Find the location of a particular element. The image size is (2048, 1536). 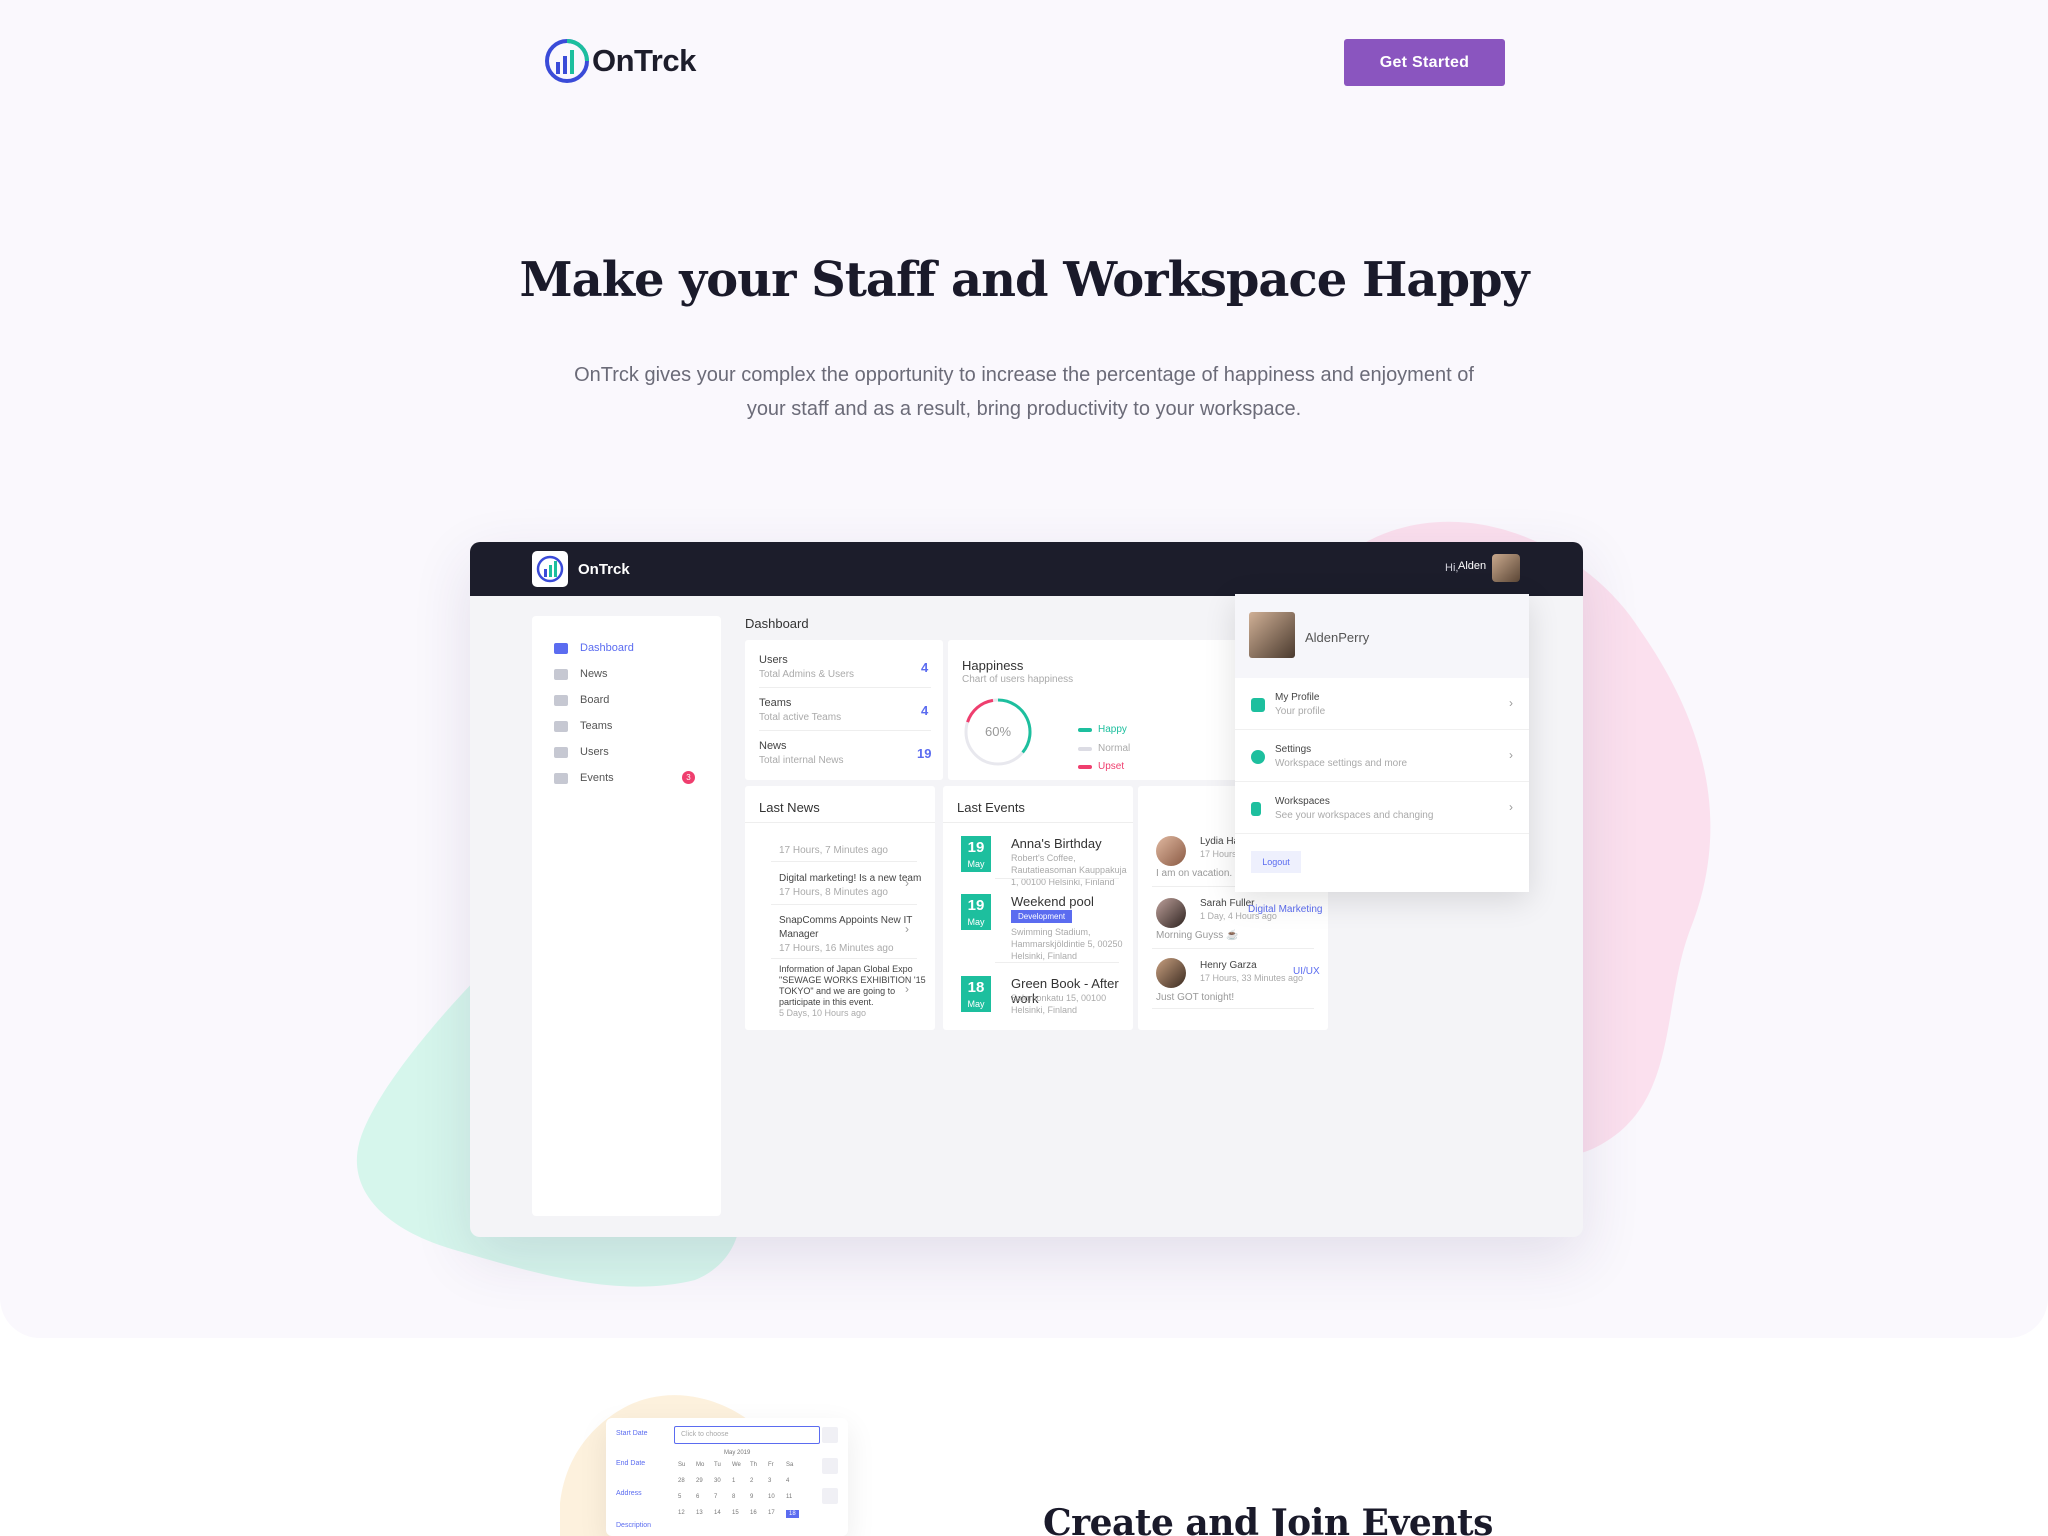

event-date: 19 May is located at coordinates (976, 912).